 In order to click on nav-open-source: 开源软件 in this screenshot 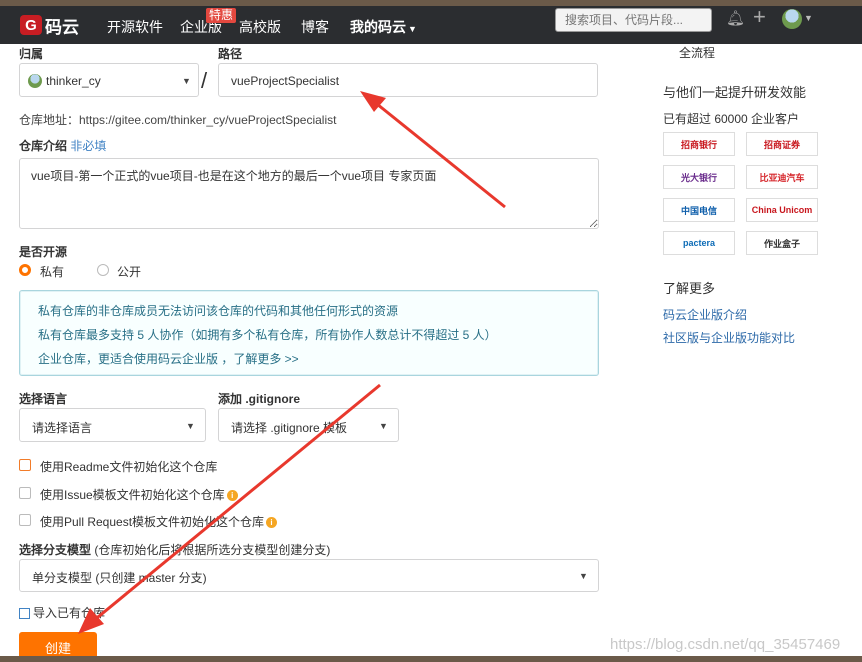, I will do `click(135, 27)`.